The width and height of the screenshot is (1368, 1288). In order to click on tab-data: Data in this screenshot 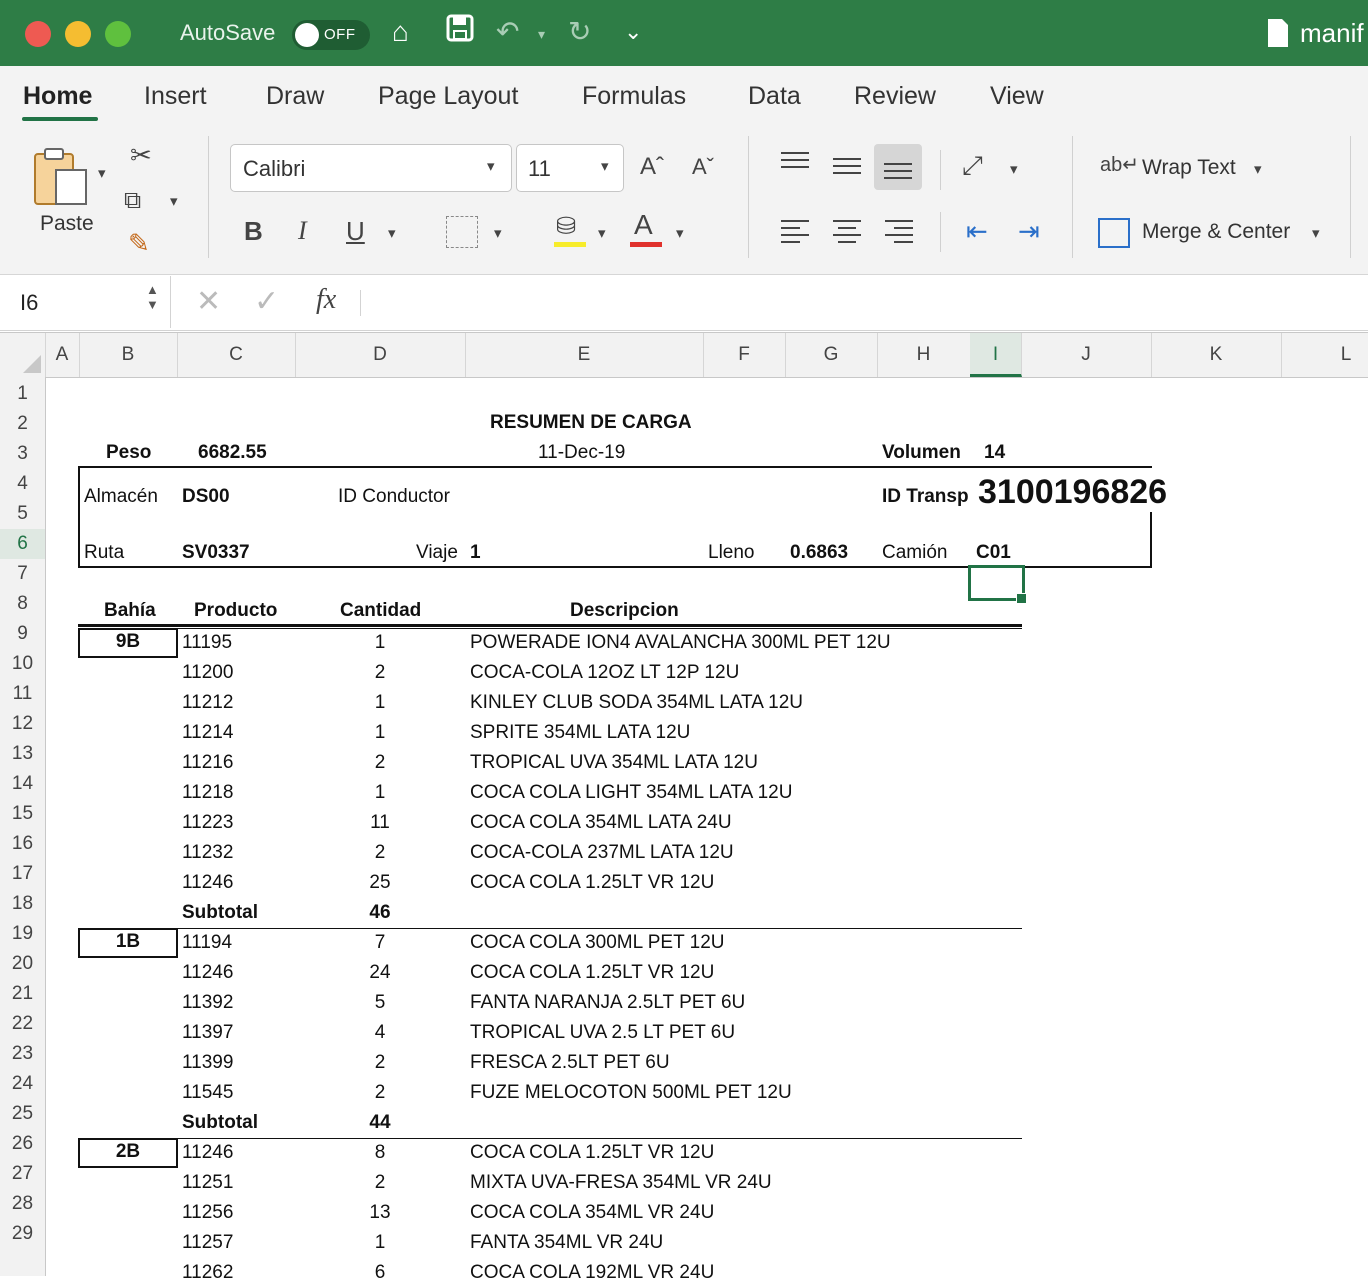, I will do `click(774, 96)`.